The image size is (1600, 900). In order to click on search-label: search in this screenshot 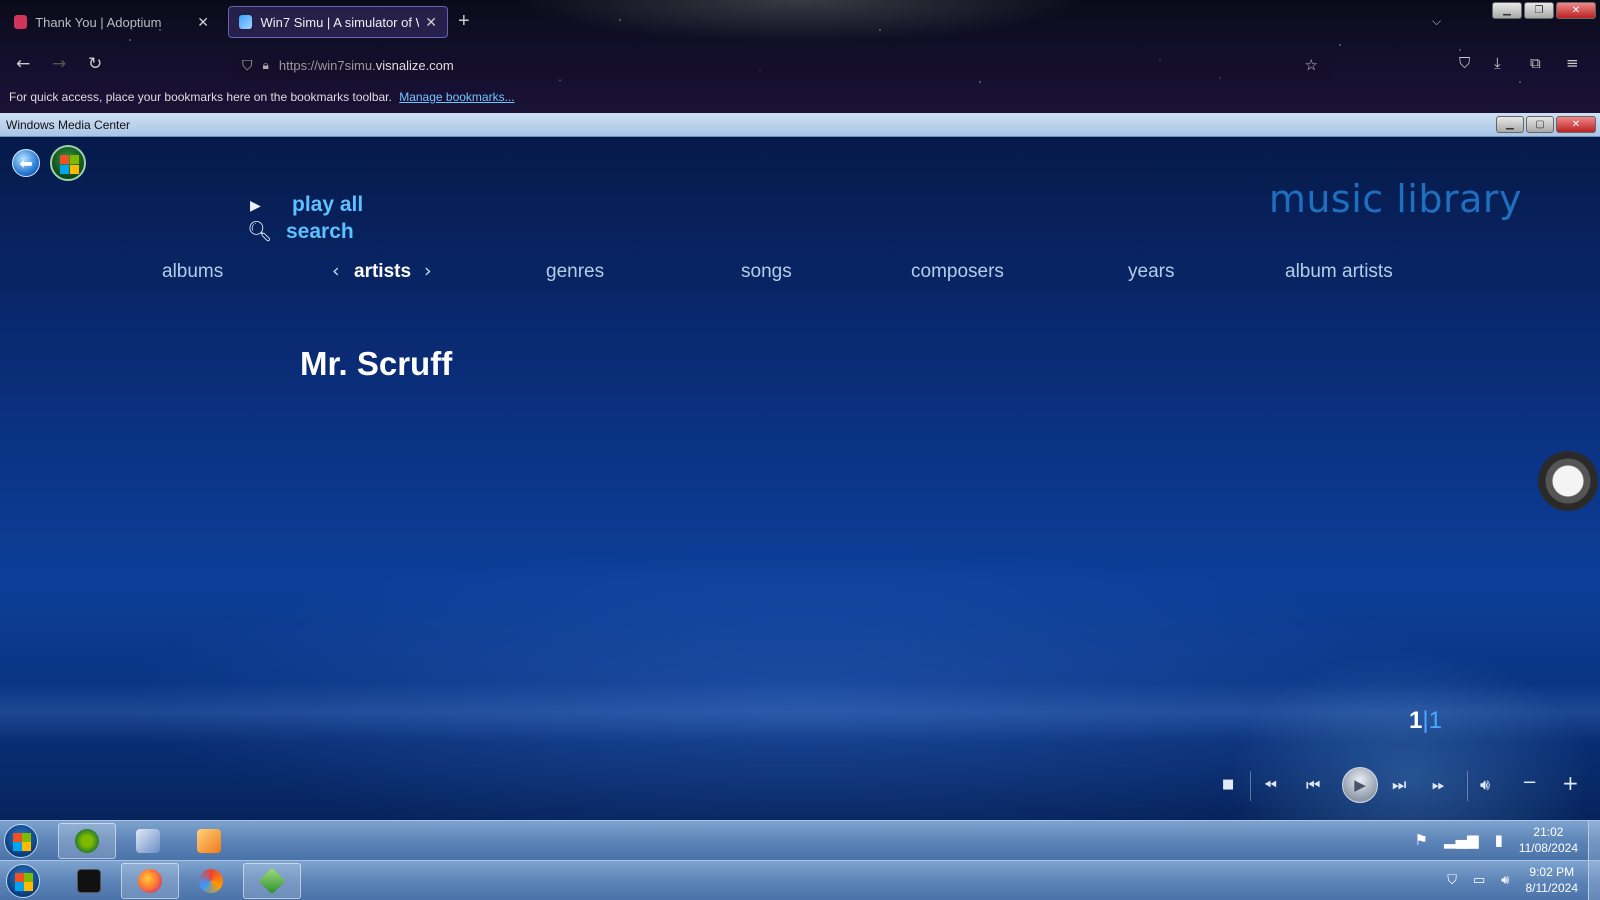, I will do `click(320, 231)`.